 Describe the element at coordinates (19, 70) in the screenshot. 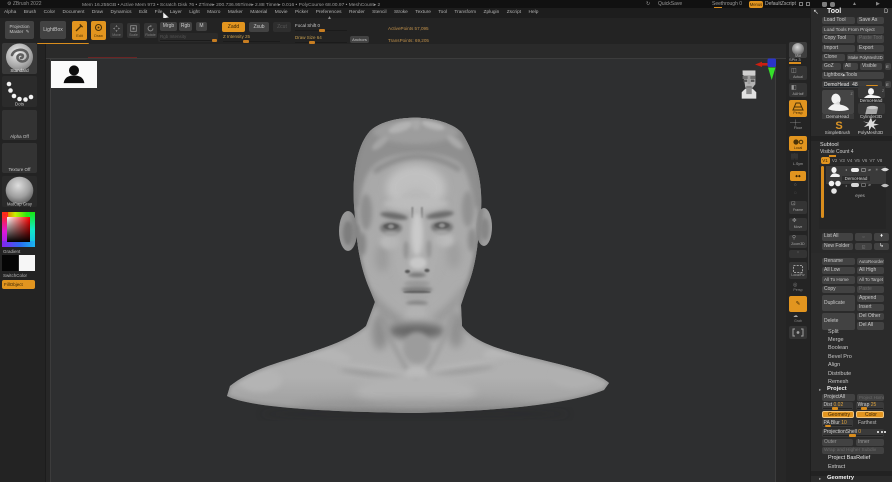

I see `svg-text: Standard` at that location.